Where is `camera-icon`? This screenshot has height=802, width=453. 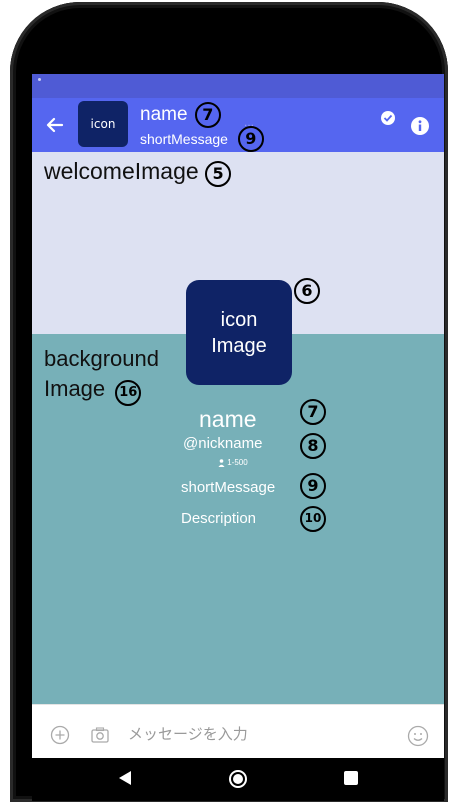
camera-icon is located at coordinates (100, 735).